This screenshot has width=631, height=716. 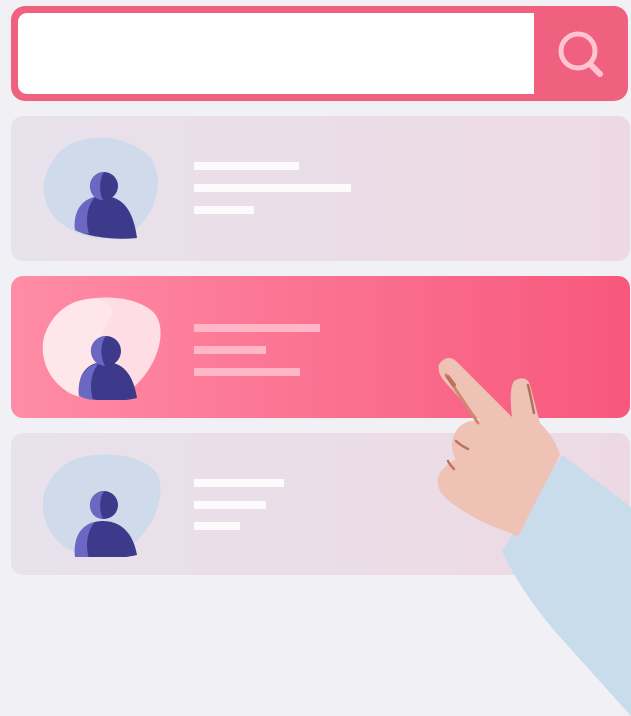 I want to click on search-input, so click(x=276, y=53).